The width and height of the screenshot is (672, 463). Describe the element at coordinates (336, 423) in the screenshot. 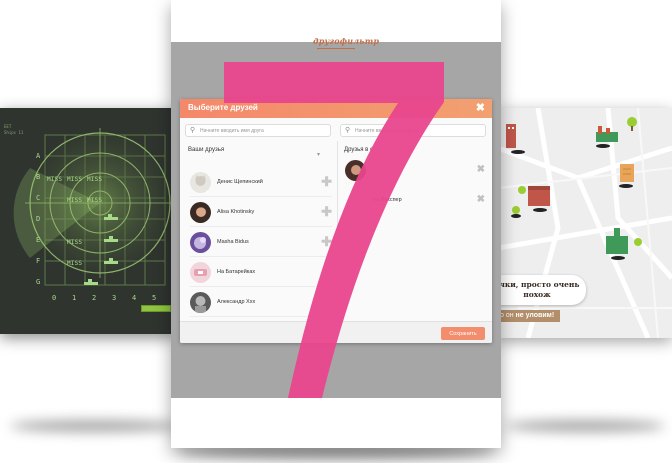

I see `bottom-band` at that location.